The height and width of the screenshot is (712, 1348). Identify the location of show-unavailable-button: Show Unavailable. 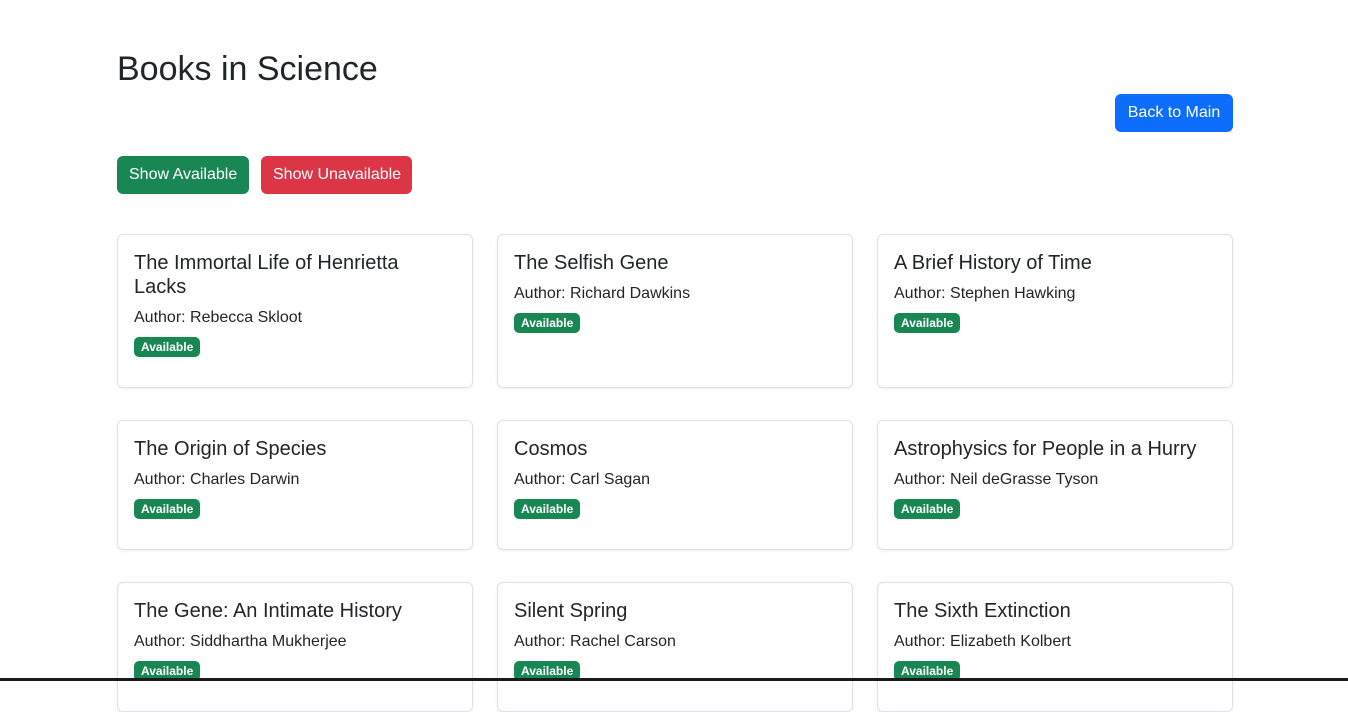
(336, 175).